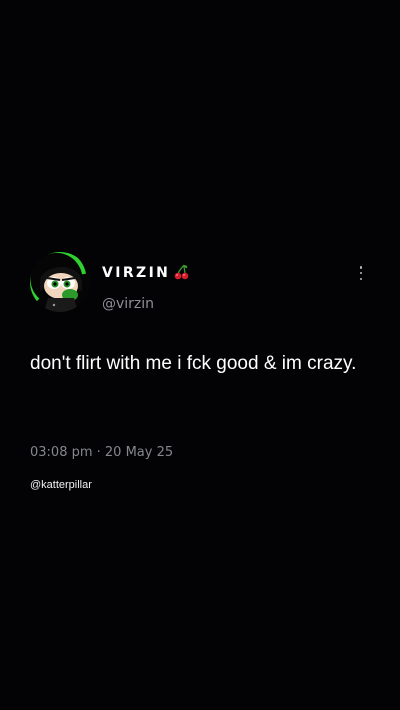  I want to click on avatar, so click(60, 282).